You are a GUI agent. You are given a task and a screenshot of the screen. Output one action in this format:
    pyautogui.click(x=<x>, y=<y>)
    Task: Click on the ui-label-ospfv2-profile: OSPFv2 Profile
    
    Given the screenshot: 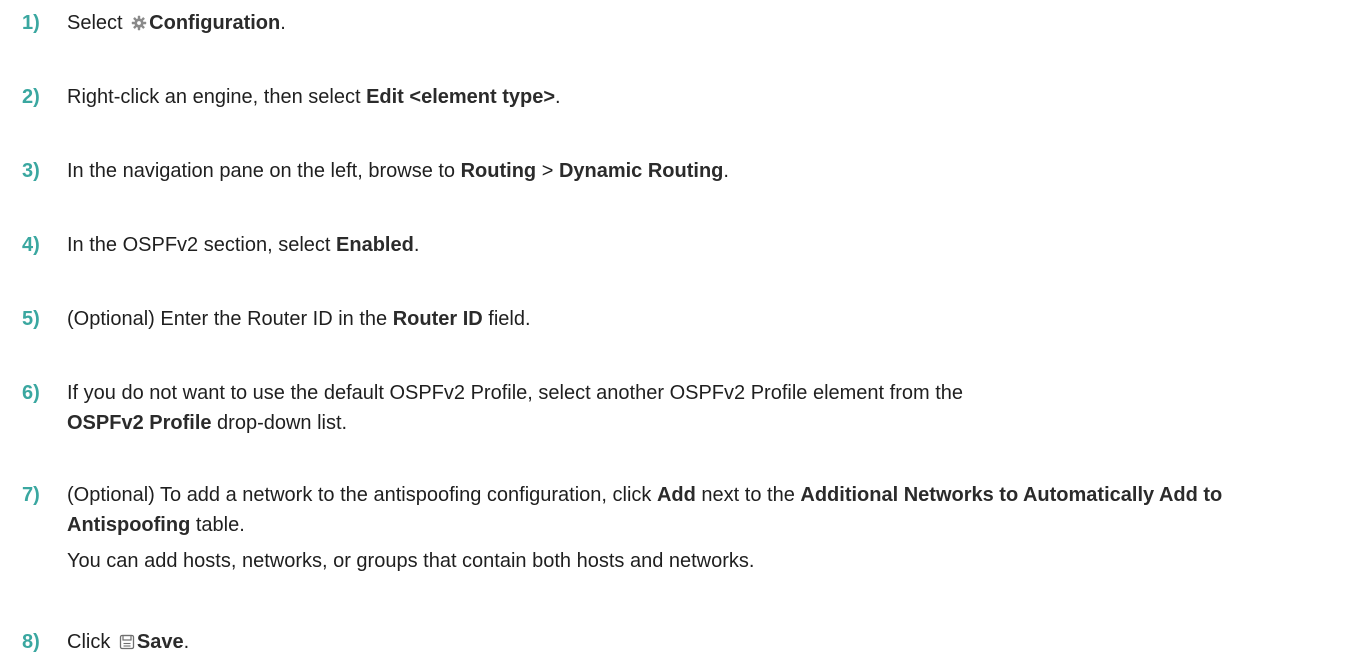 What is the action you would take?
    pyautogui.click(x=139, y=423)
    